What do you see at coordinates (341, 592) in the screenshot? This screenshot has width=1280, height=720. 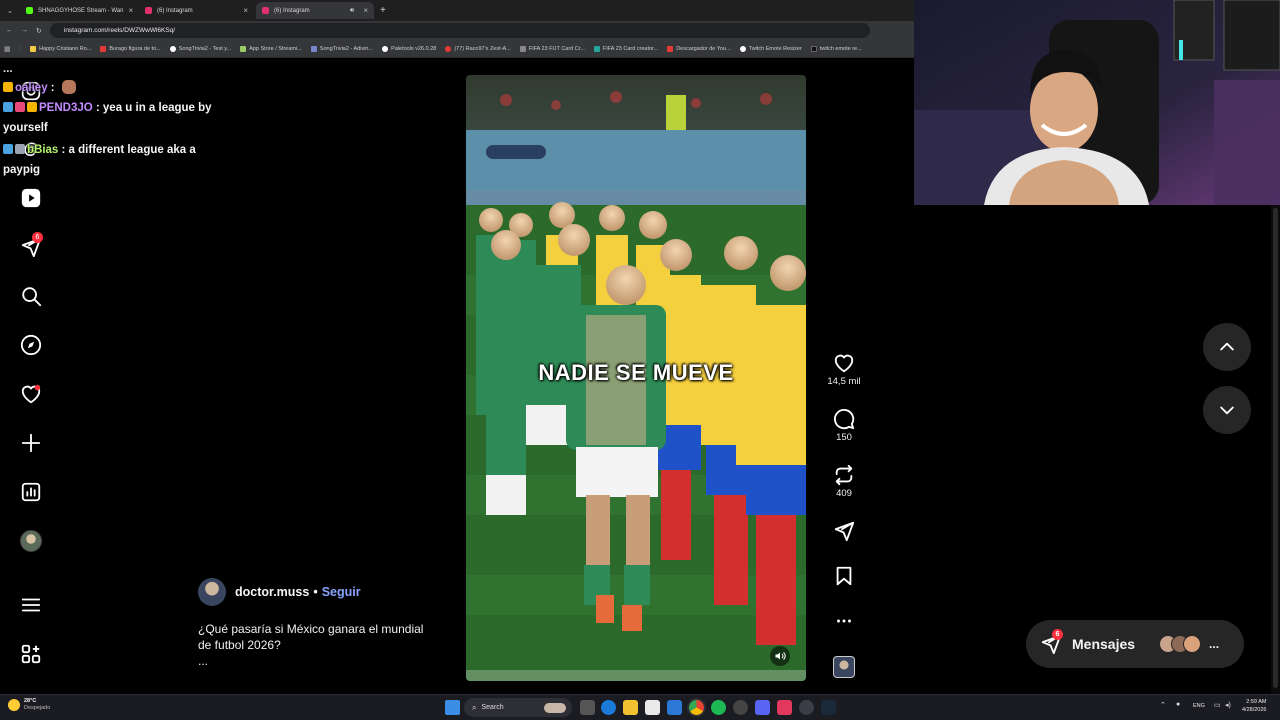 I see `follow-button: Seguir` at bounding box center [341, 592].